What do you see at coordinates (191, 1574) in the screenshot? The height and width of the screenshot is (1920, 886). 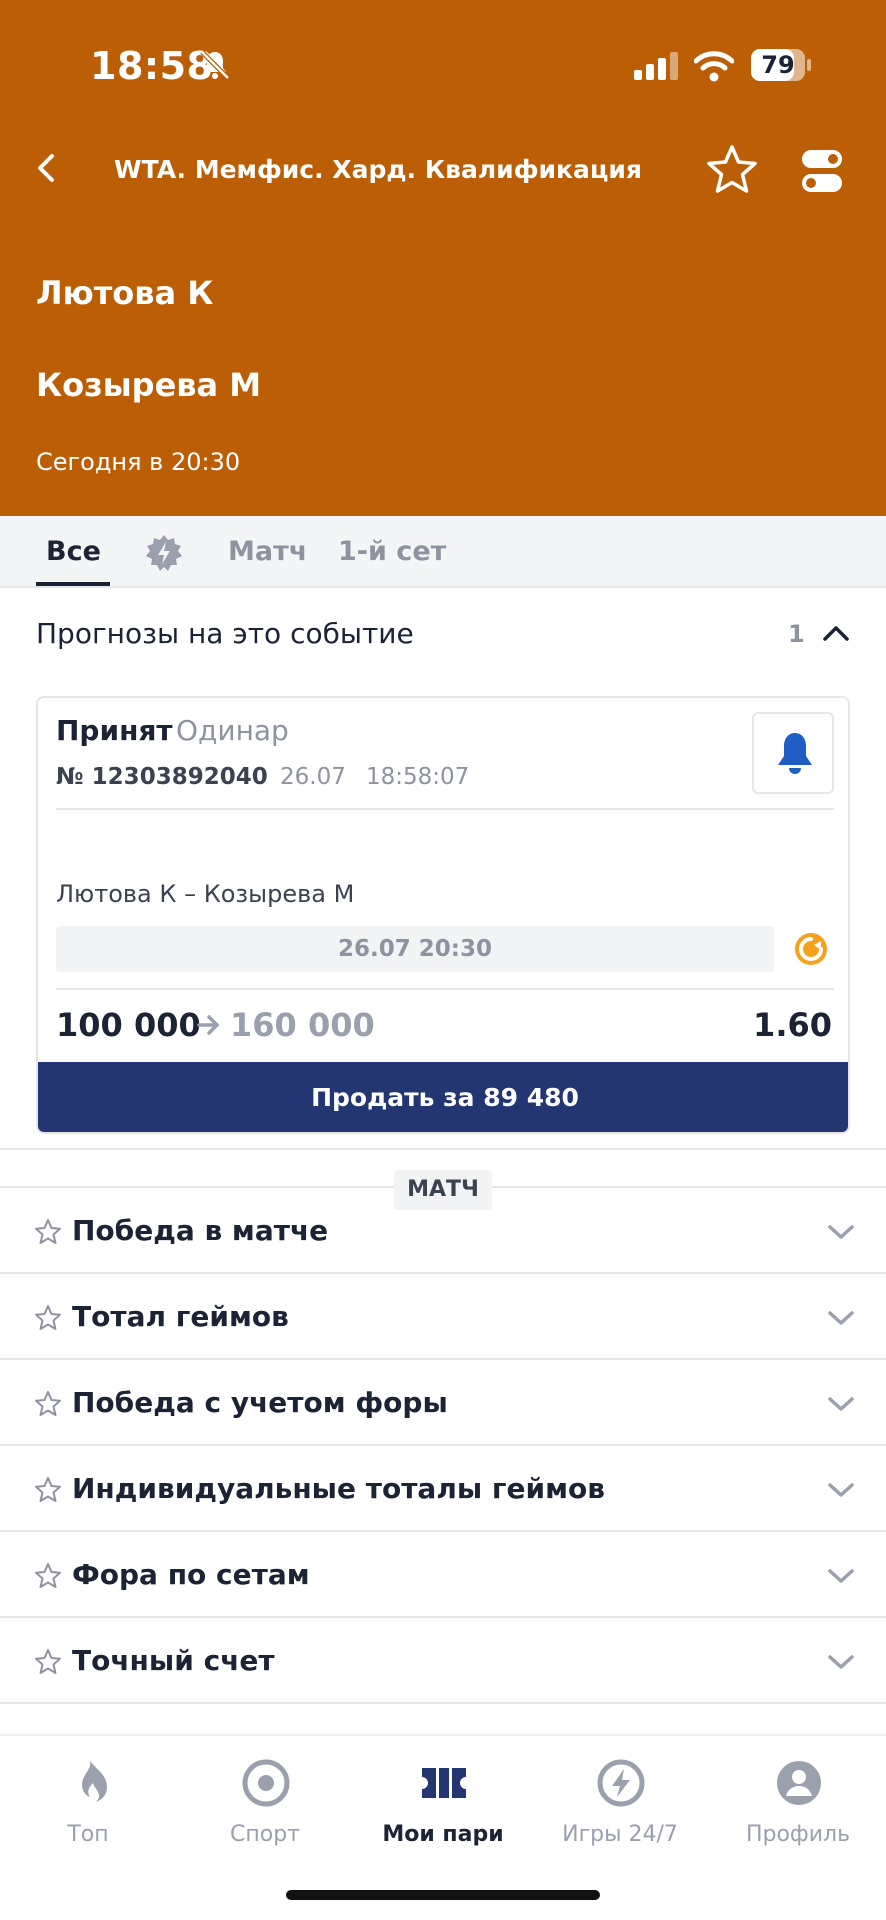 I see `market-label: Фора по сетам` at bounding box center [191, 1574].